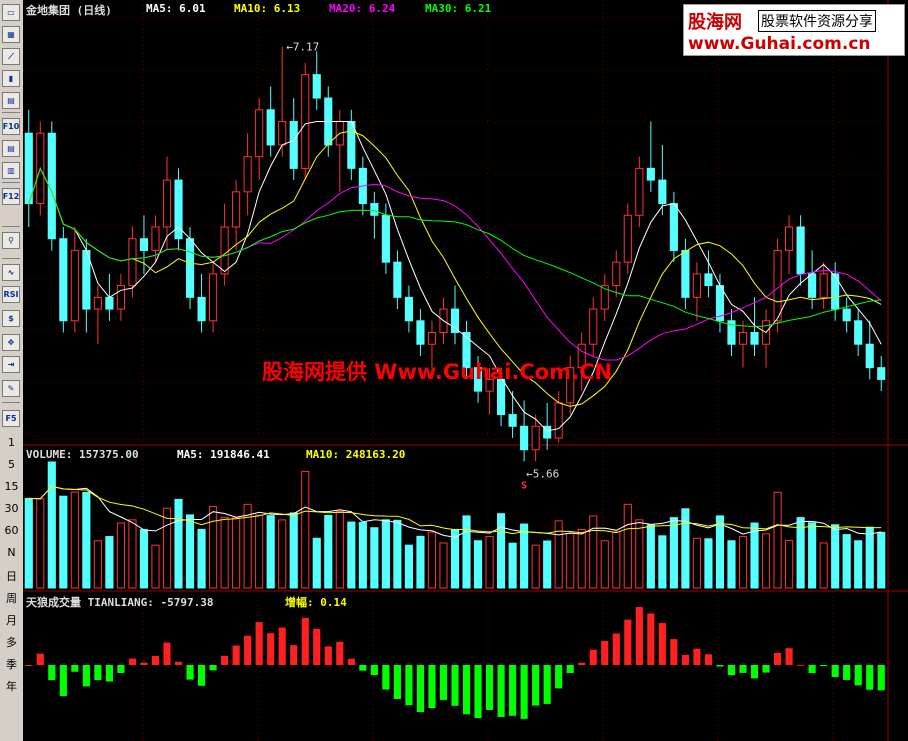  Describe the element at coordinates (11, 126) in the screenshot. I see `f10-icon: F10` at that location.